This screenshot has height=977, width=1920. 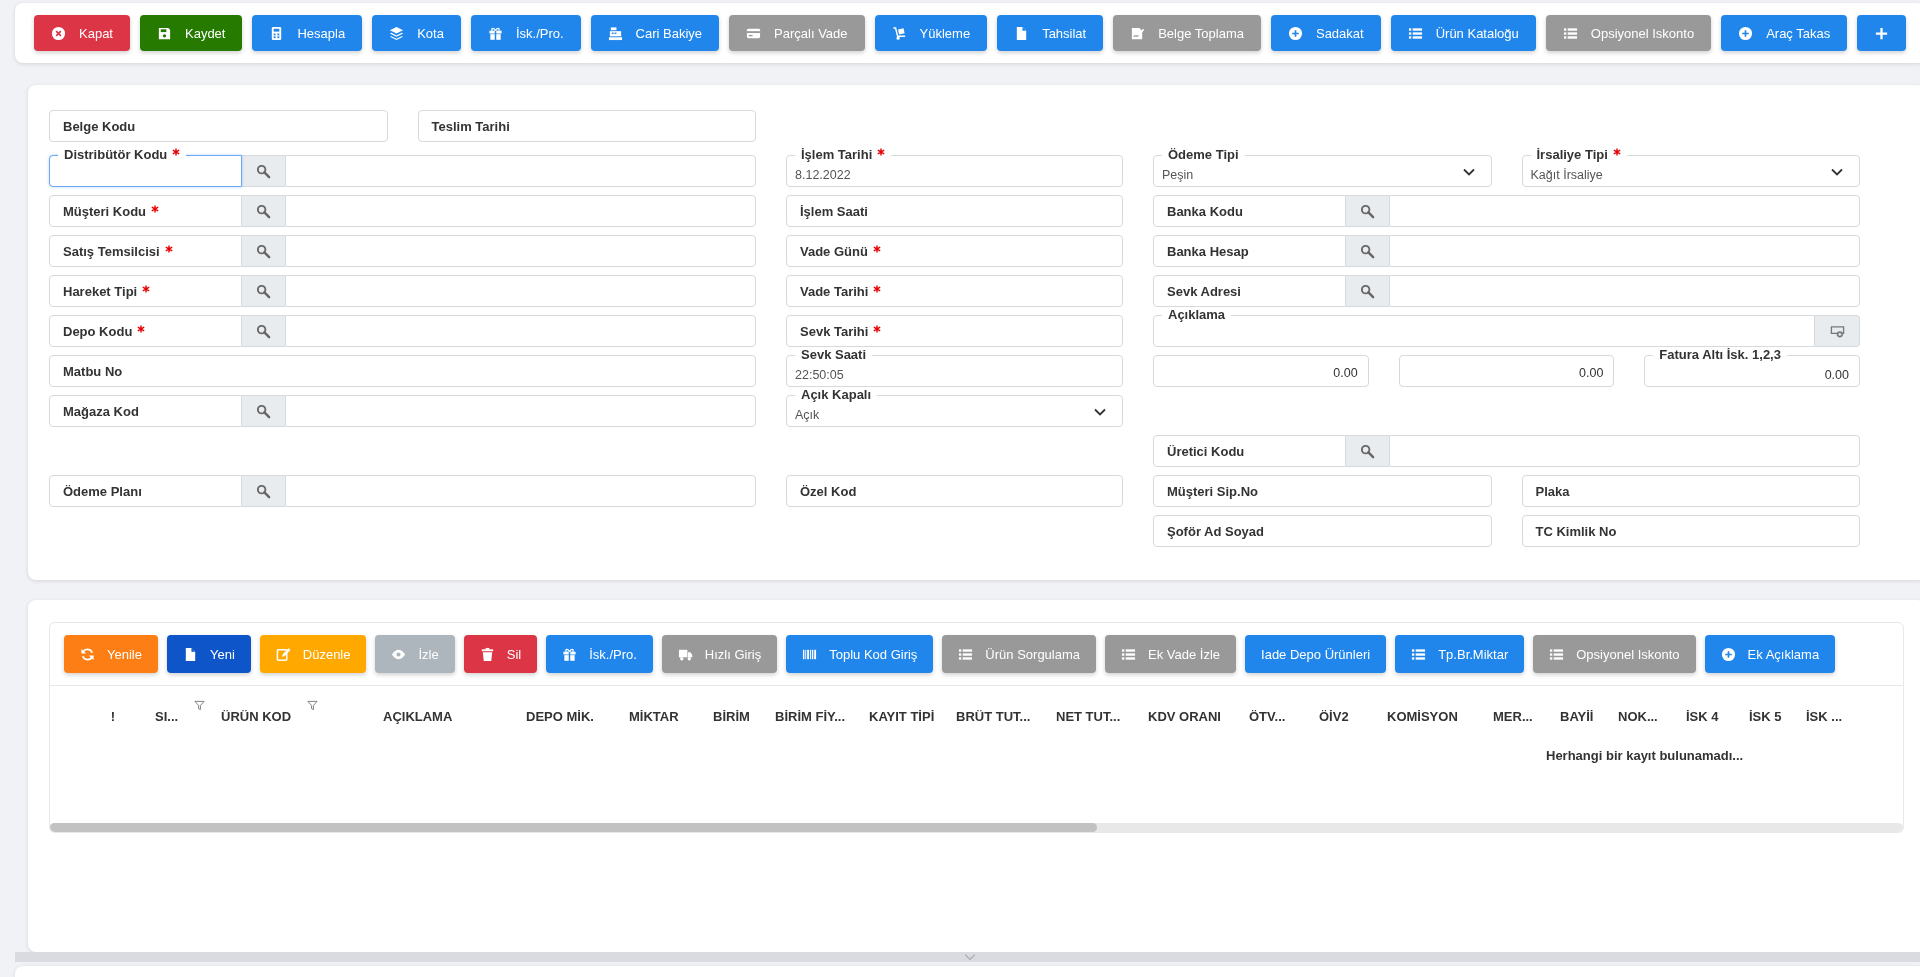 What do you see at coordinates (1882, 33) in the screenshot?
I see `add-button` at bounding box center [1882, 33].